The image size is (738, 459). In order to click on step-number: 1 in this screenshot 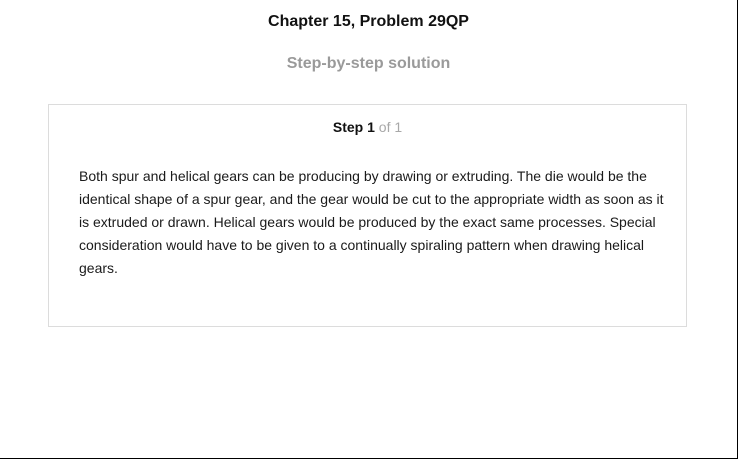, I will do `click(371, 127)`.